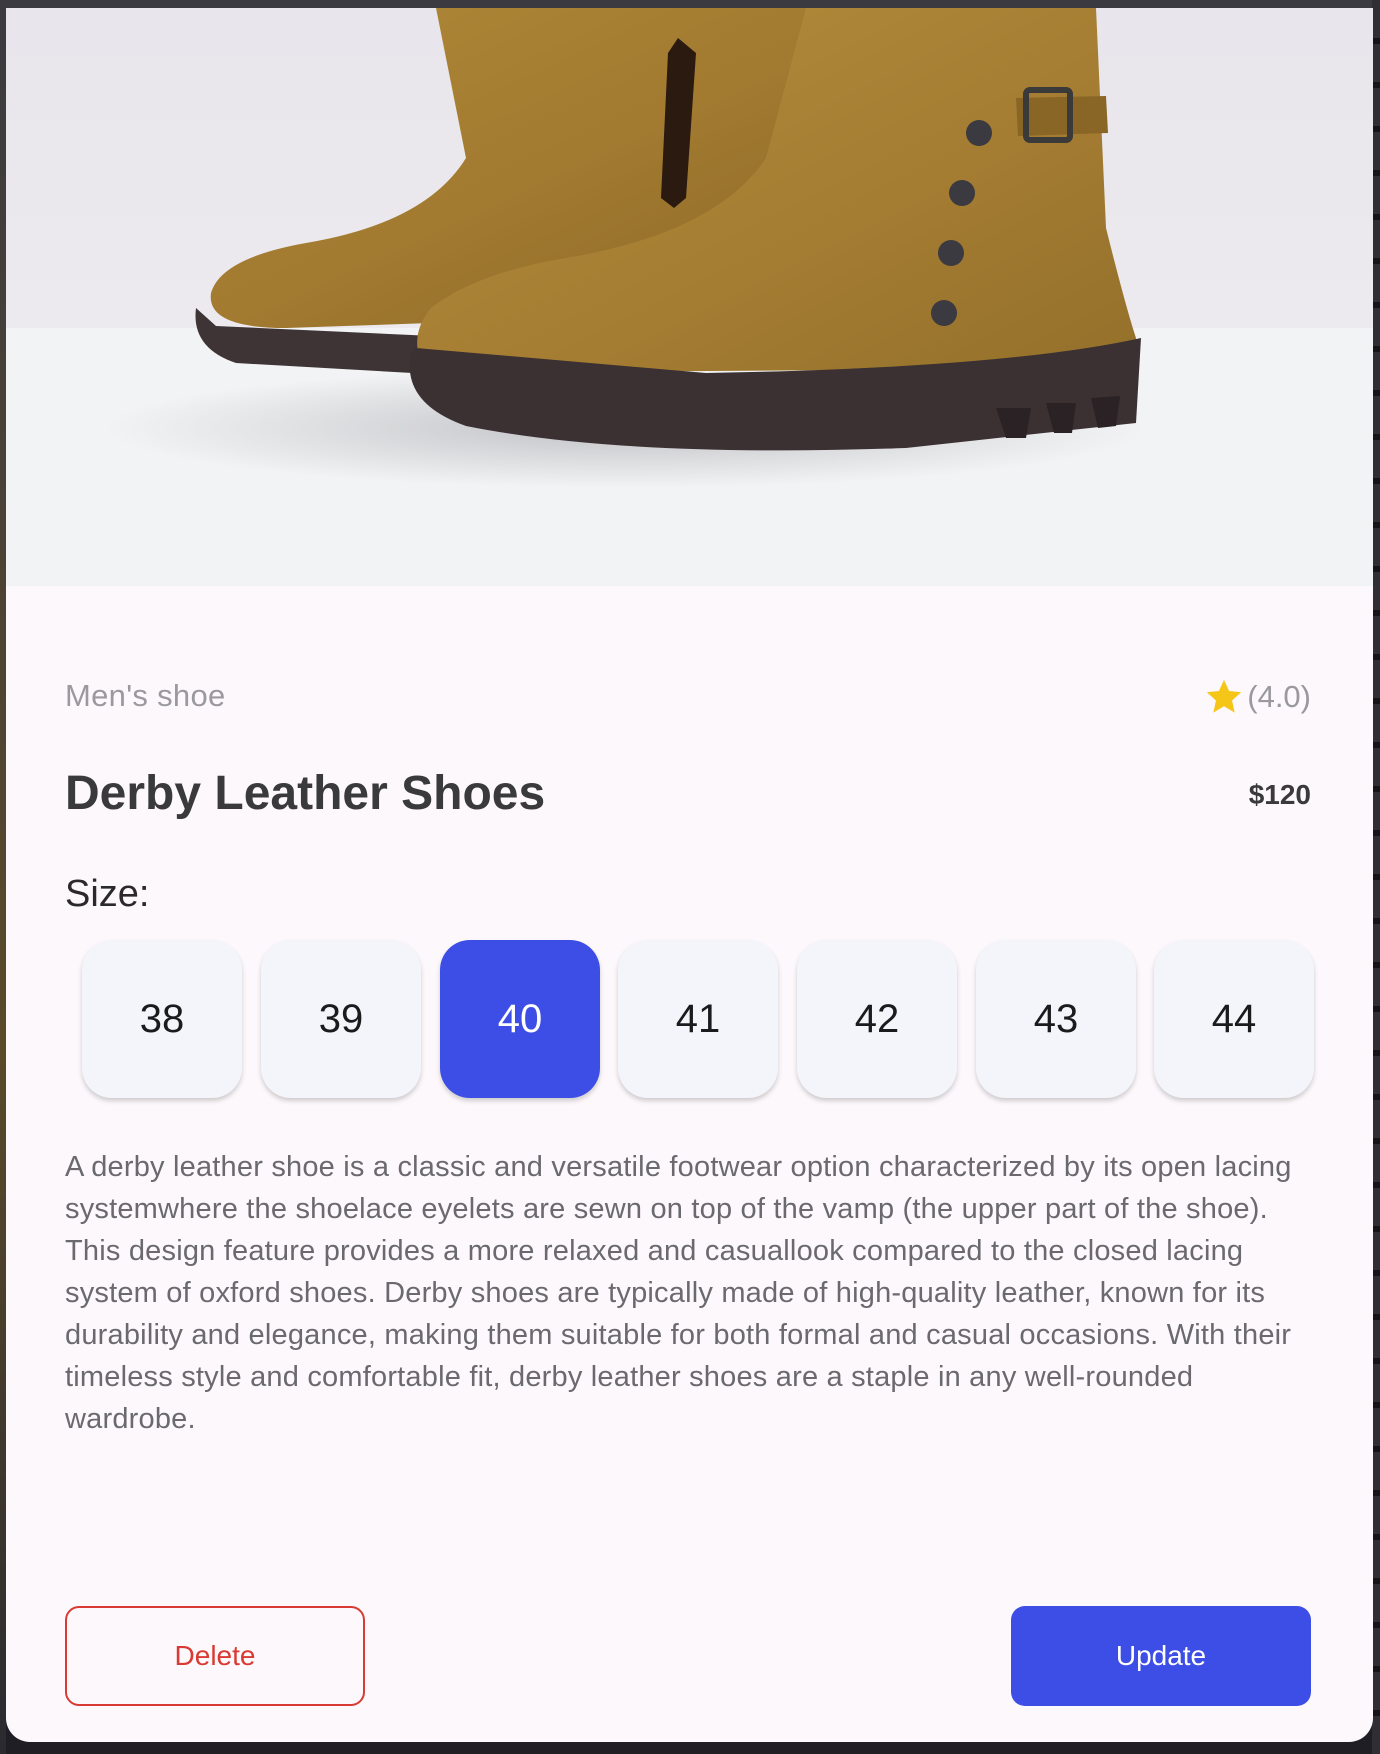 The image size is (1380, 1754). Describe the element at coordinates (1224, 696) in the screenshot. I see `star-icon` at that location.